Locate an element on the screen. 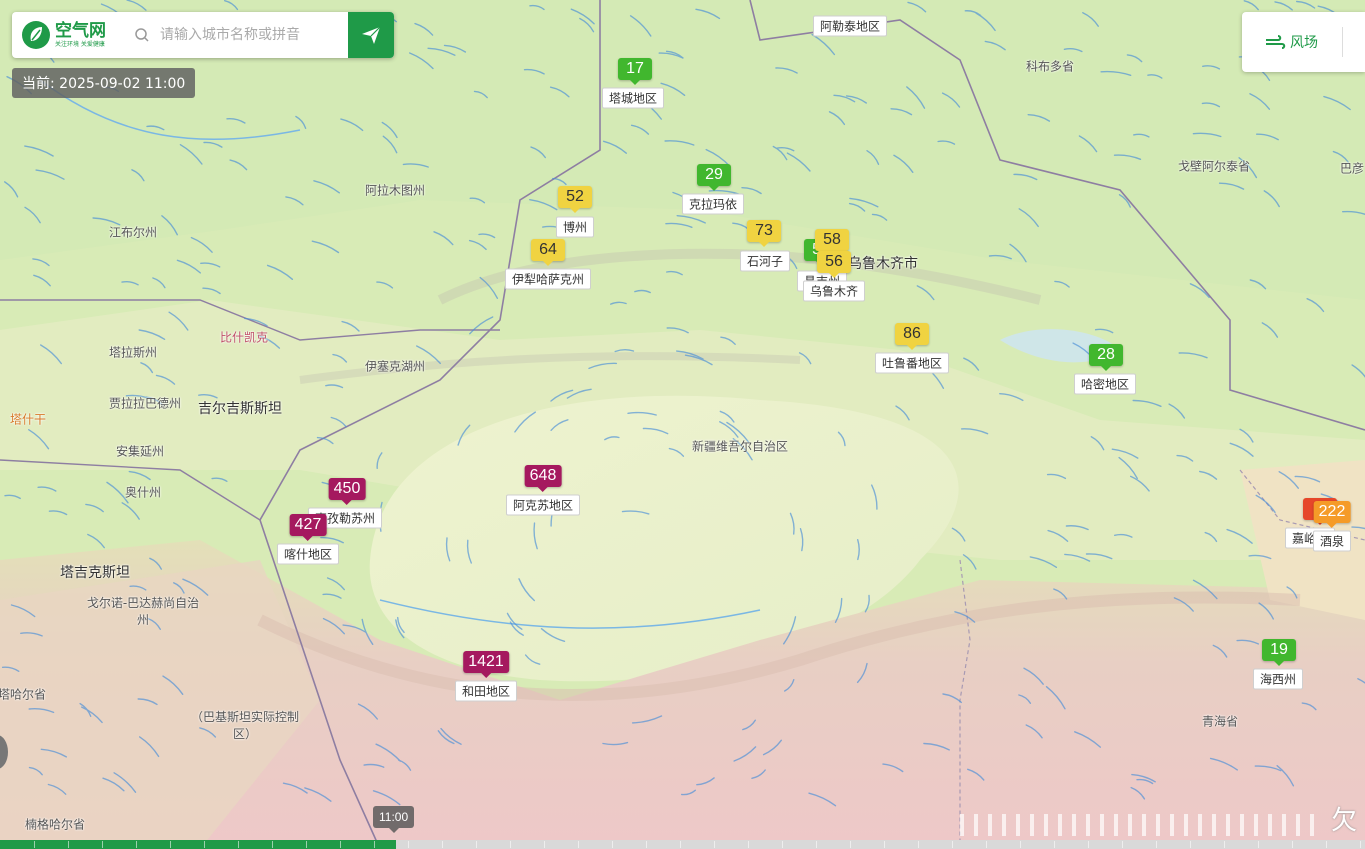 The image size is (1365, 849). corner-glyph: 欠 is located at coordinates (1344, 818).